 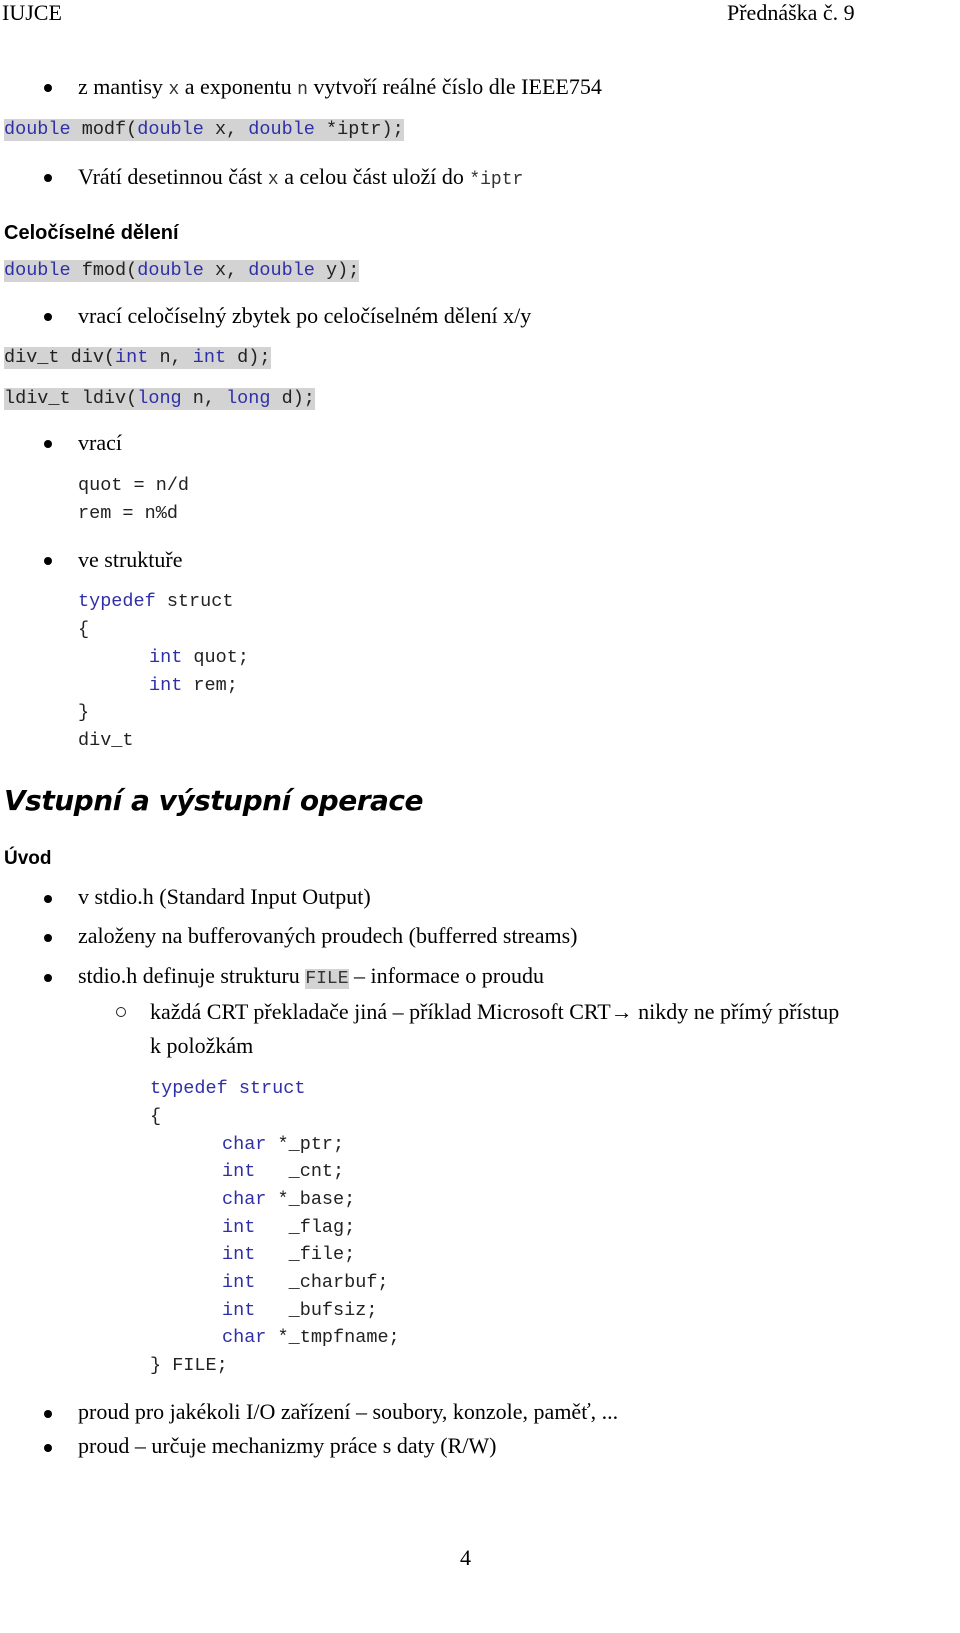 I want to click on code-rem: rem = n%d, so click(x=128, y=513).